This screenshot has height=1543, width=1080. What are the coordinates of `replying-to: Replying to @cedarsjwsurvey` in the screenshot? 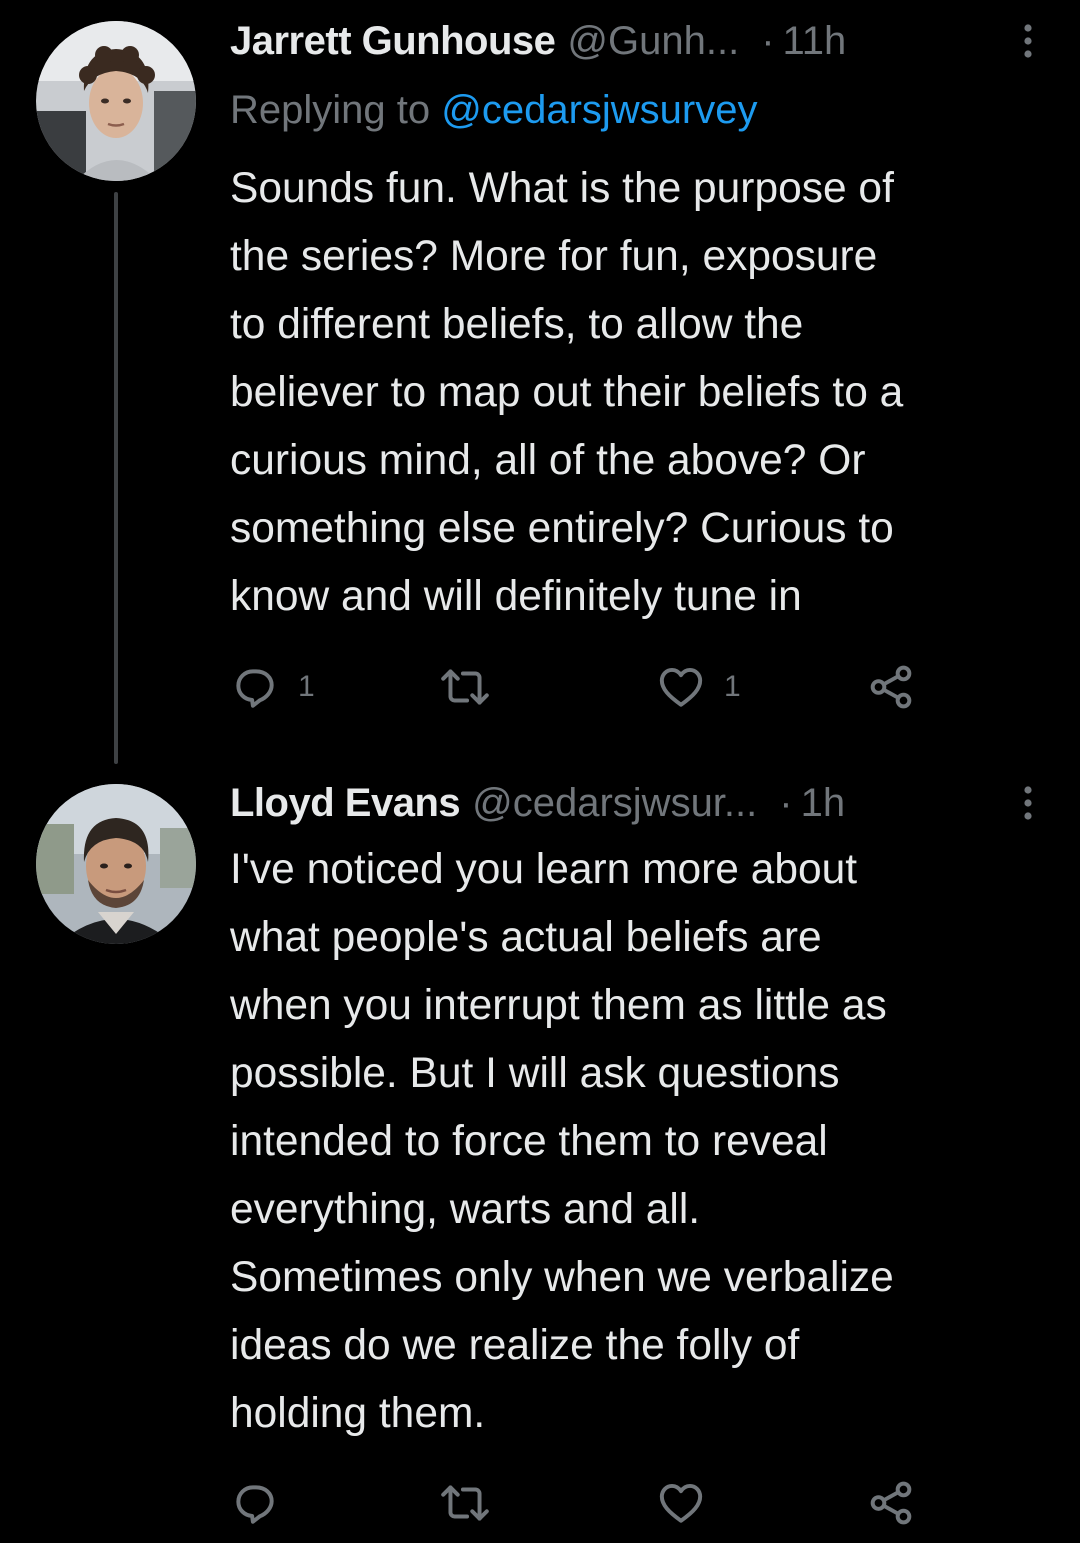 It's located at (493, 110).